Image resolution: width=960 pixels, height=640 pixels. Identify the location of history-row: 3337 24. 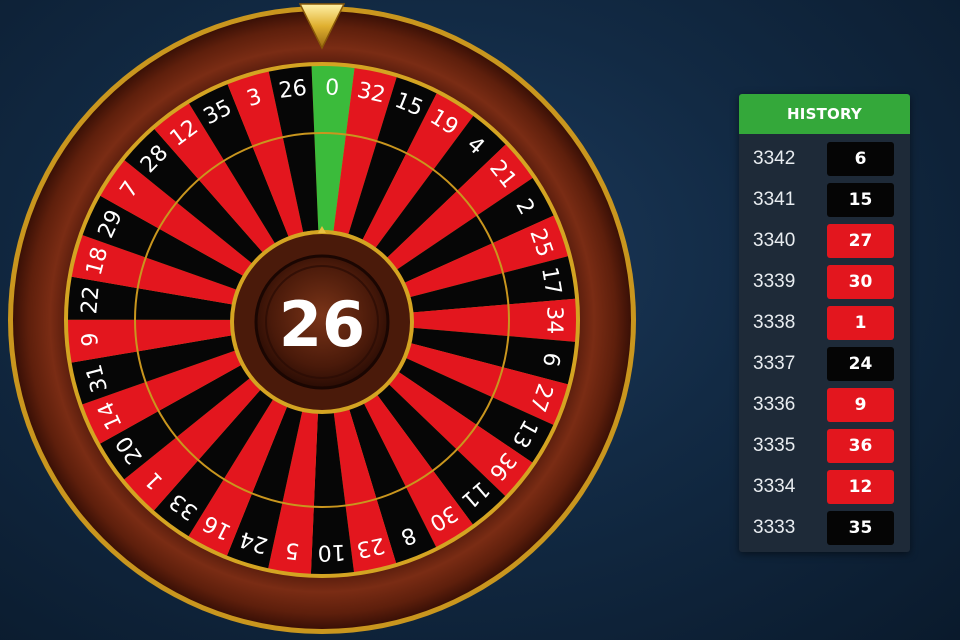
(824, 364).